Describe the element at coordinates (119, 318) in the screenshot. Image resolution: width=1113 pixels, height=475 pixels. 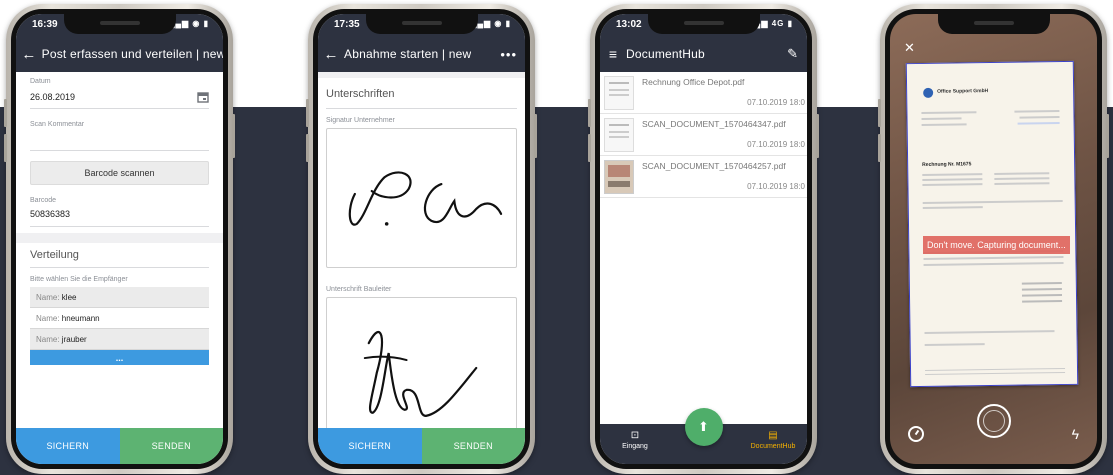
I see `recipient-item: Name: hneumann` at that location.